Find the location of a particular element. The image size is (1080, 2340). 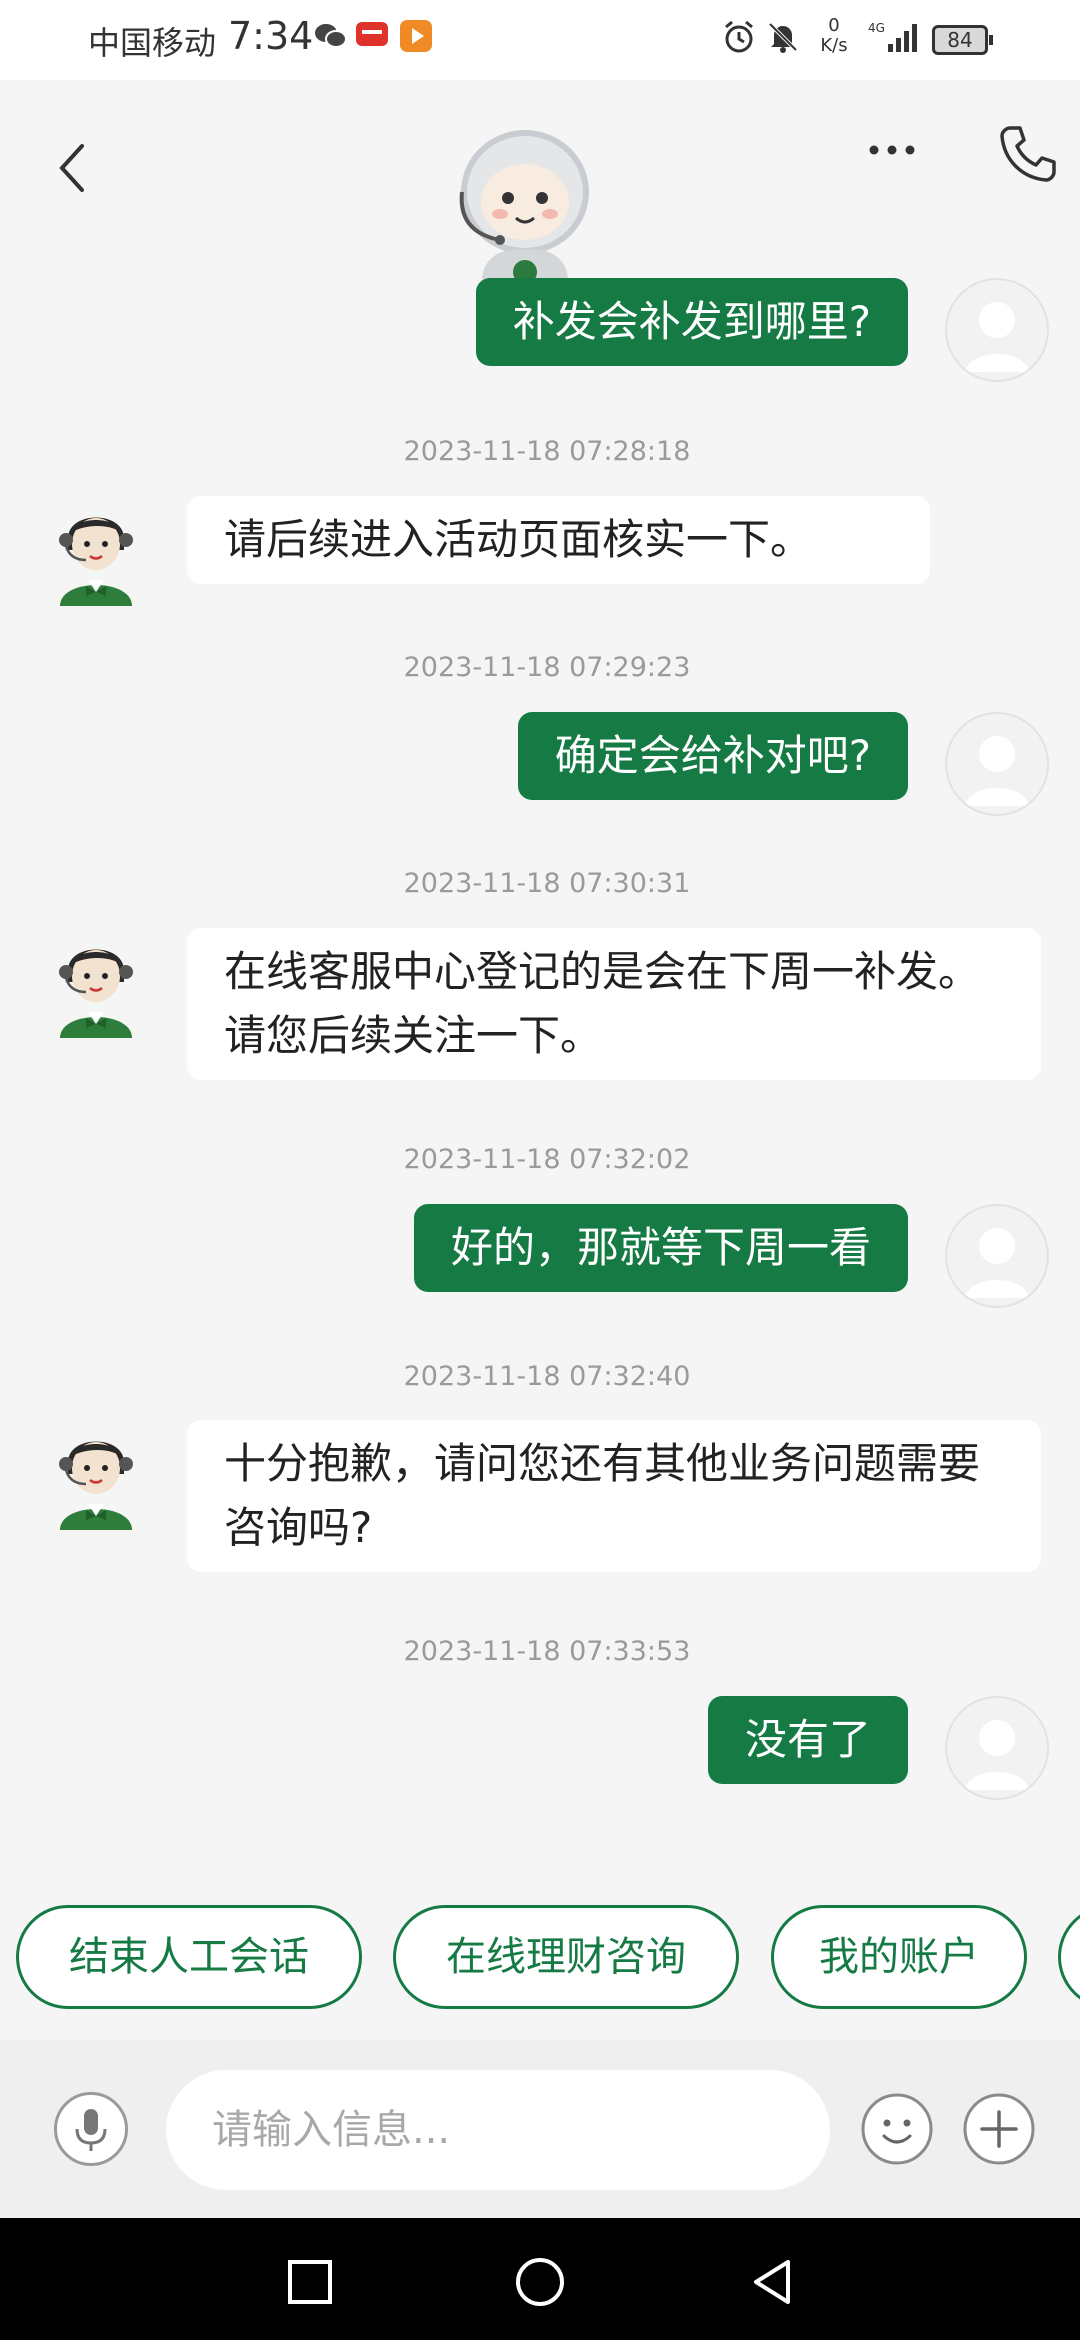

recent-apps-icon is located at coordinates (310, 2282).